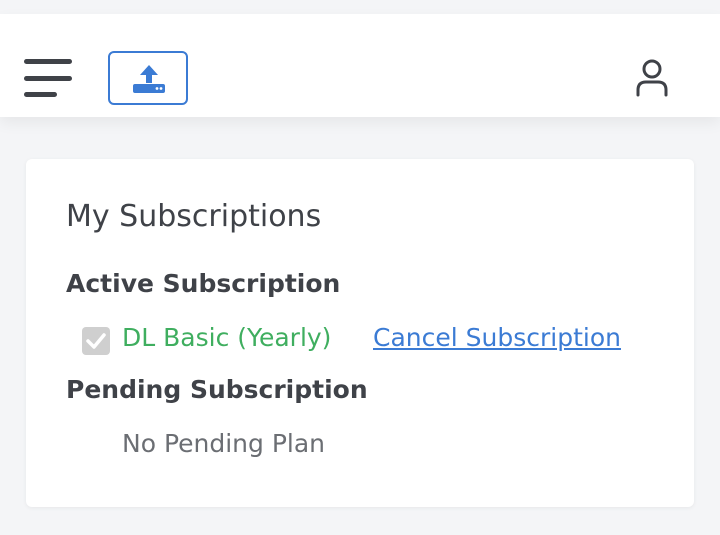 This screenshot has height=535, width=720. I want to click on active-plan-checkbox, so click(96, 341).